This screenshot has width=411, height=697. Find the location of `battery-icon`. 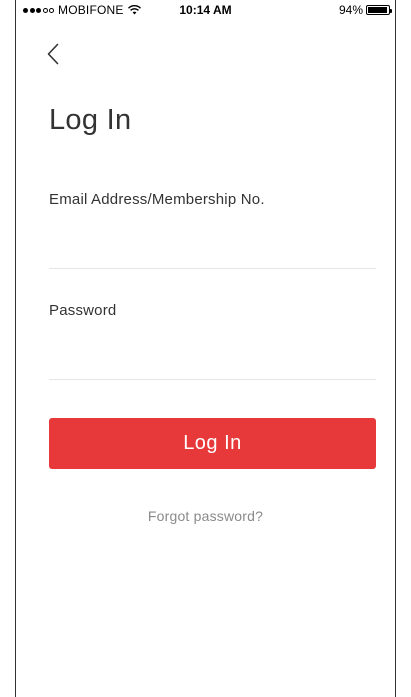

battery-icon is located at coordinates (379, 10).